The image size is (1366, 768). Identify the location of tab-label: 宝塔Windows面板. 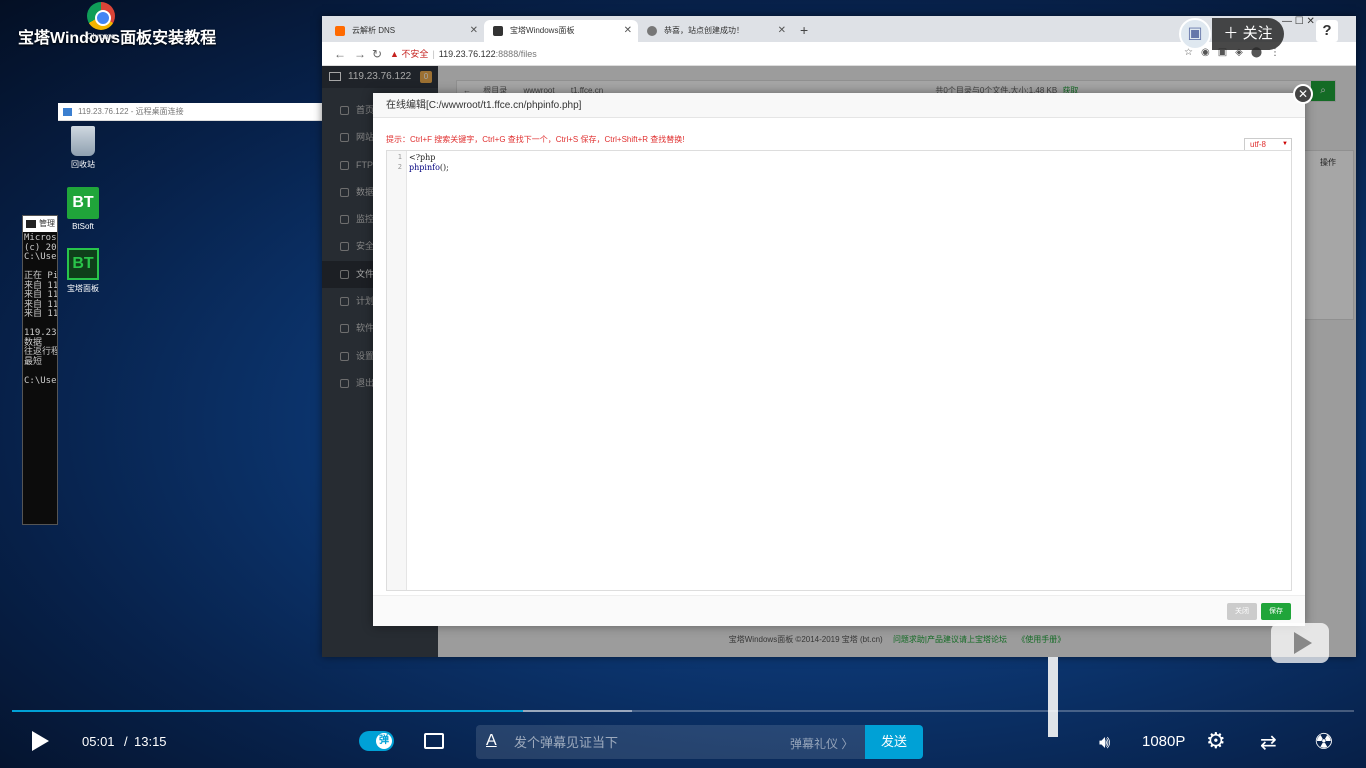
(542, 30).